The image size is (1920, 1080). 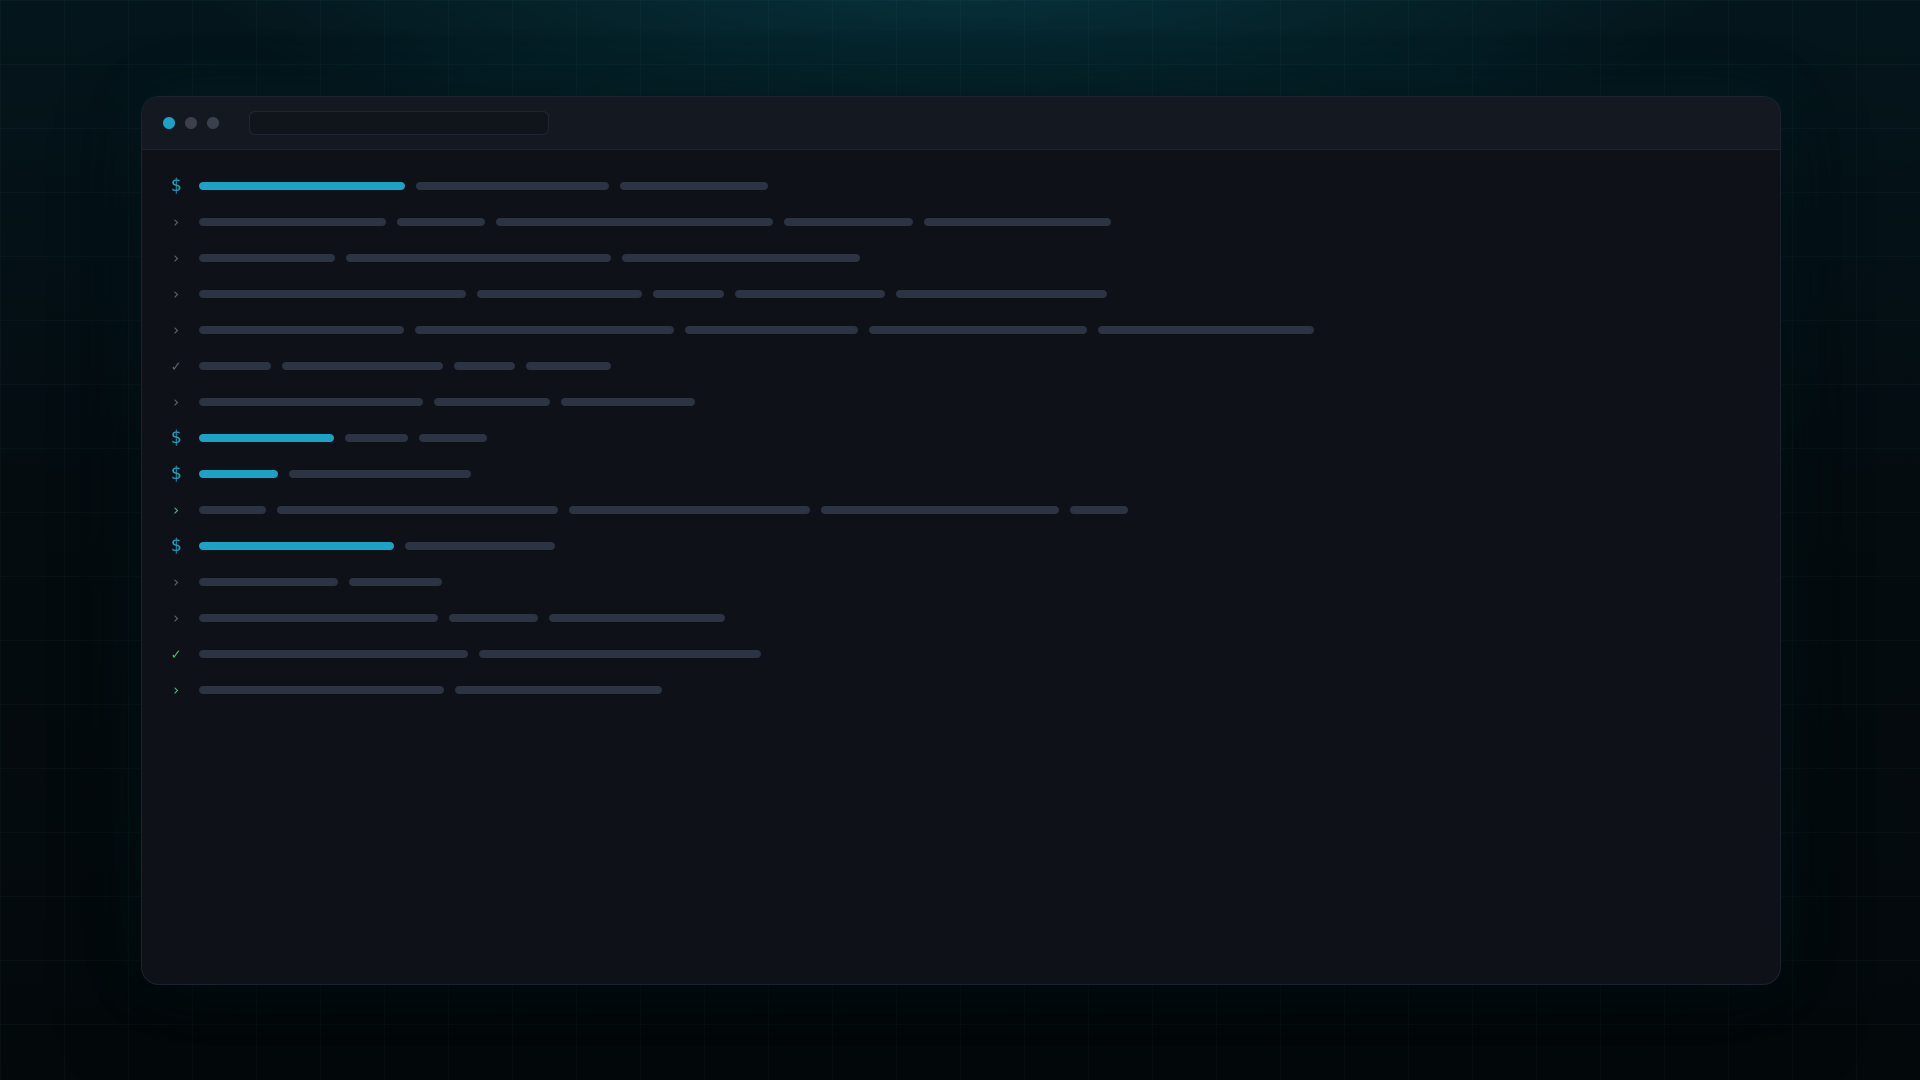 I want to click on address-bar, so click(x=399, y=123).